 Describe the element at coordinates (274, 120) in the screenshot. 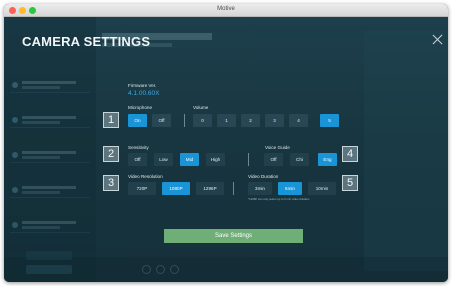

I see `volume-3-button: 3` at that location.